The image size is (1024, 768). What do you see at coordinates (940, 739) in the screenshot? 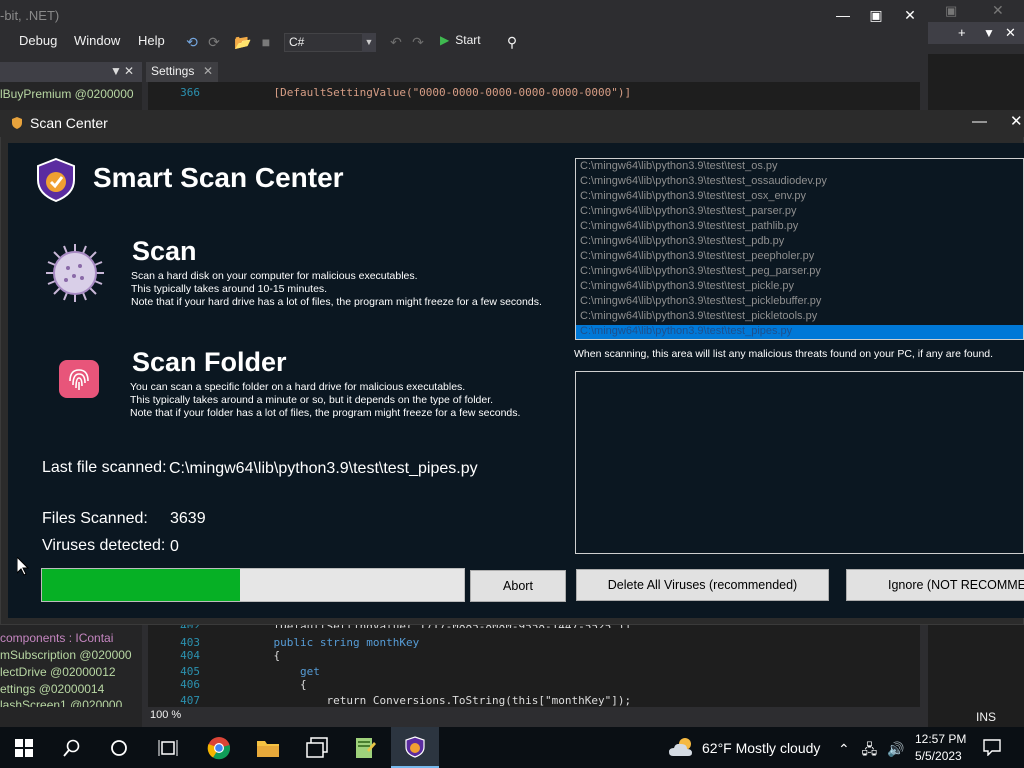
I see `clock-time: 12:57 PM` at bounding box center [940, 739].